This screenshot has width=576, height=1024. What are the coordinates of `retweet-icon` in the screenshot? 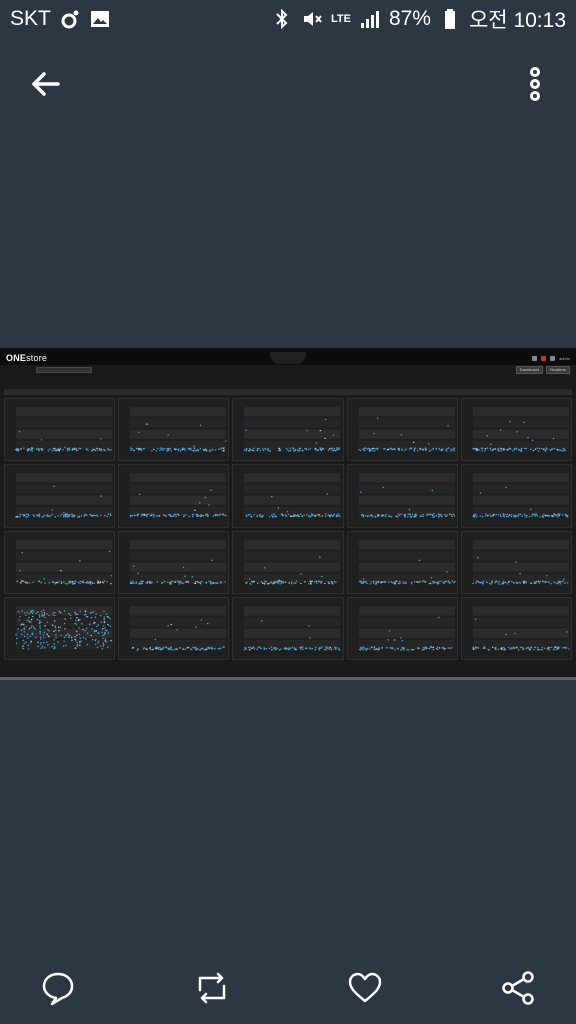 It's located at (212, 988).